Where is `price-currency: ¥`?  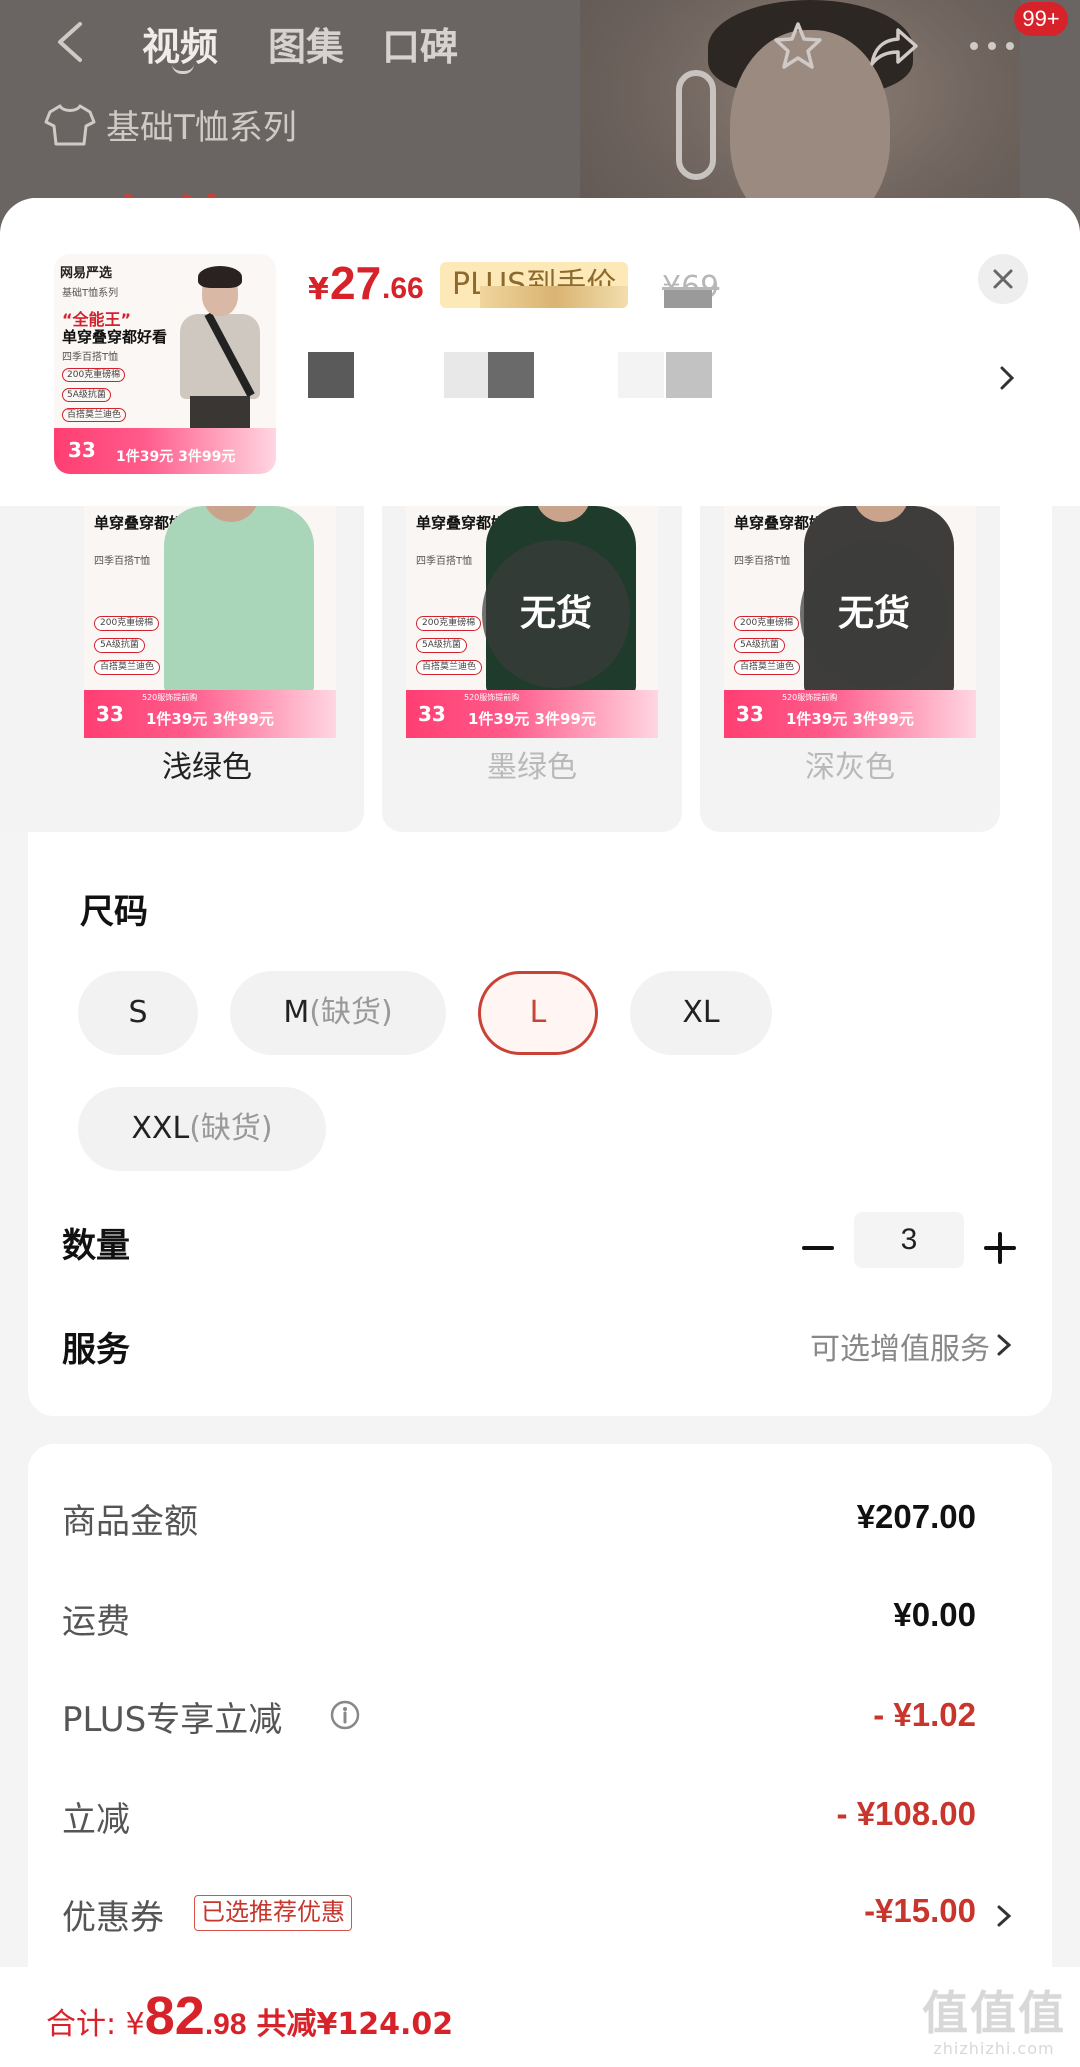
price-currency: ¥ is located at coordinates (318, 289).